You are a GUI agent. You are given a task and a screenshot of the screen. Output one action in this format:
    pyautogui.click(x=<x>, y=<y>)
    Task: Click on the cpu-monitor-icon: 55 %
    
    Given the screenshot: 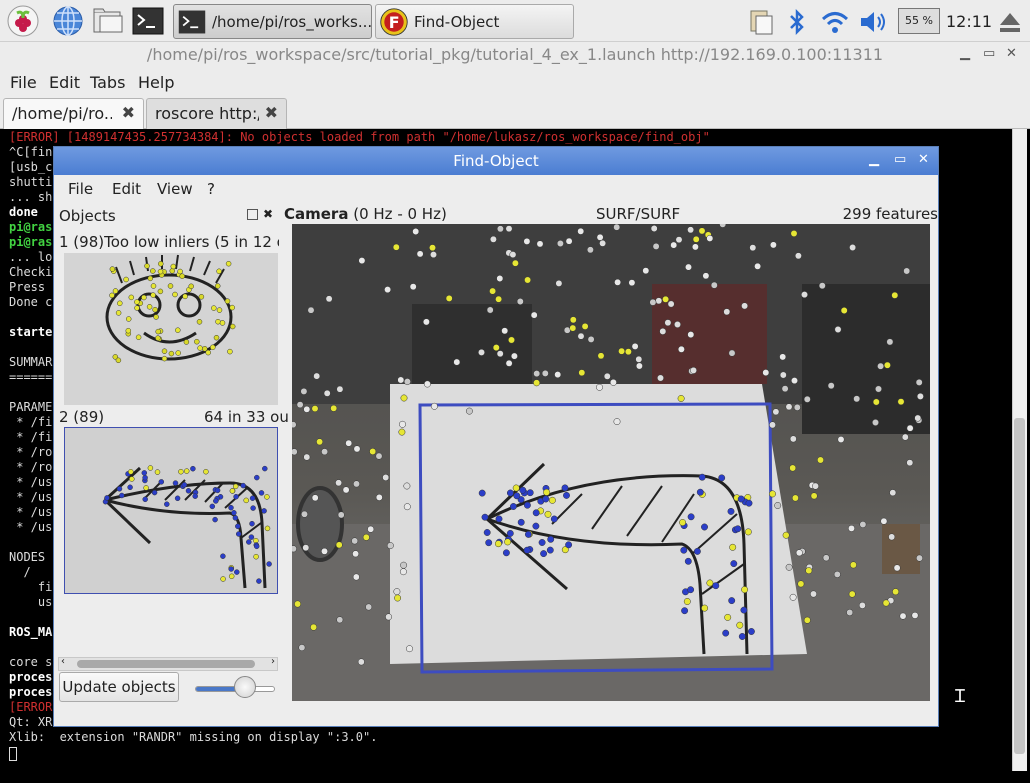 What is the action you would take?
    pyautogui.click(x=919, y=21)
    